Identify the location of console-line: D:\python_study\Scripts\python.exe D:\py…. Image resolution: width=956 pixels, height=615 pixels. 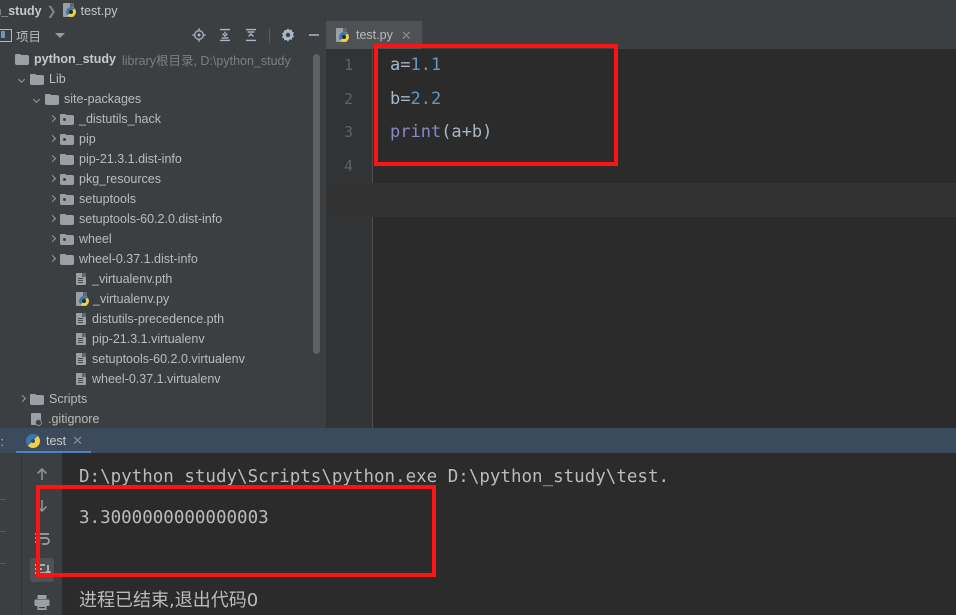
(374, 477).